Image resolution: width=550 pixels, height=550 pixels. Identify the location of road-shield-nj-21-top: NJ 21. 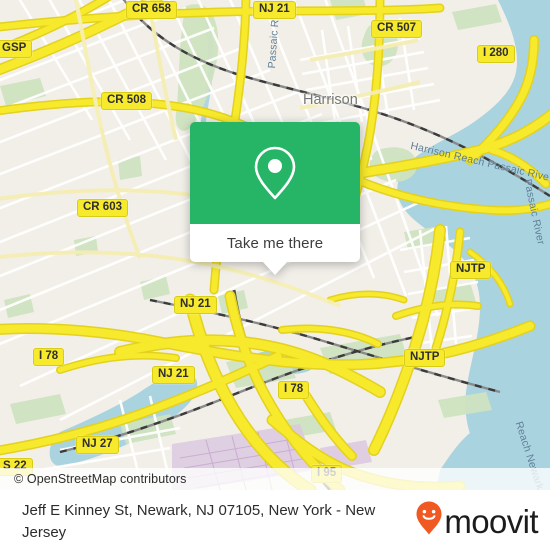
(274, 10).